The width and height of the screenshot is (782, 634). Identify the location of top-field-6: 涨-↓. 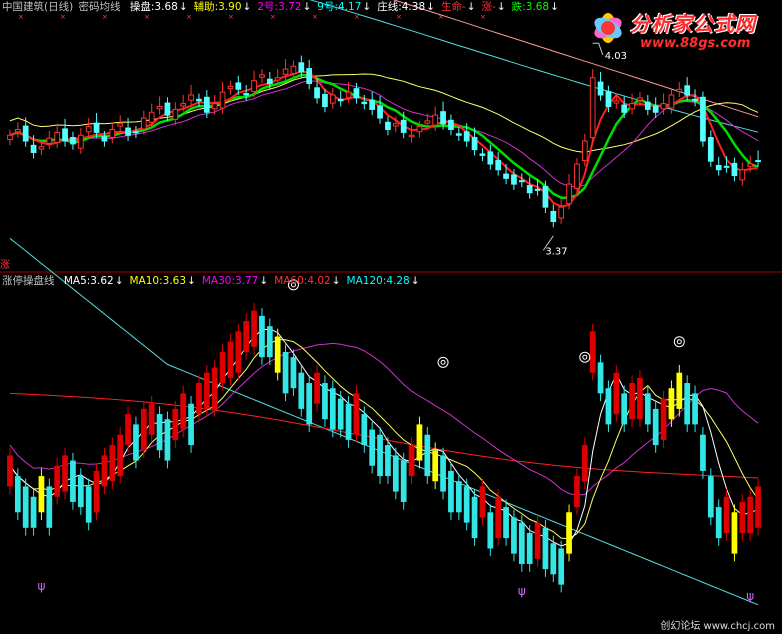
(493, 7).